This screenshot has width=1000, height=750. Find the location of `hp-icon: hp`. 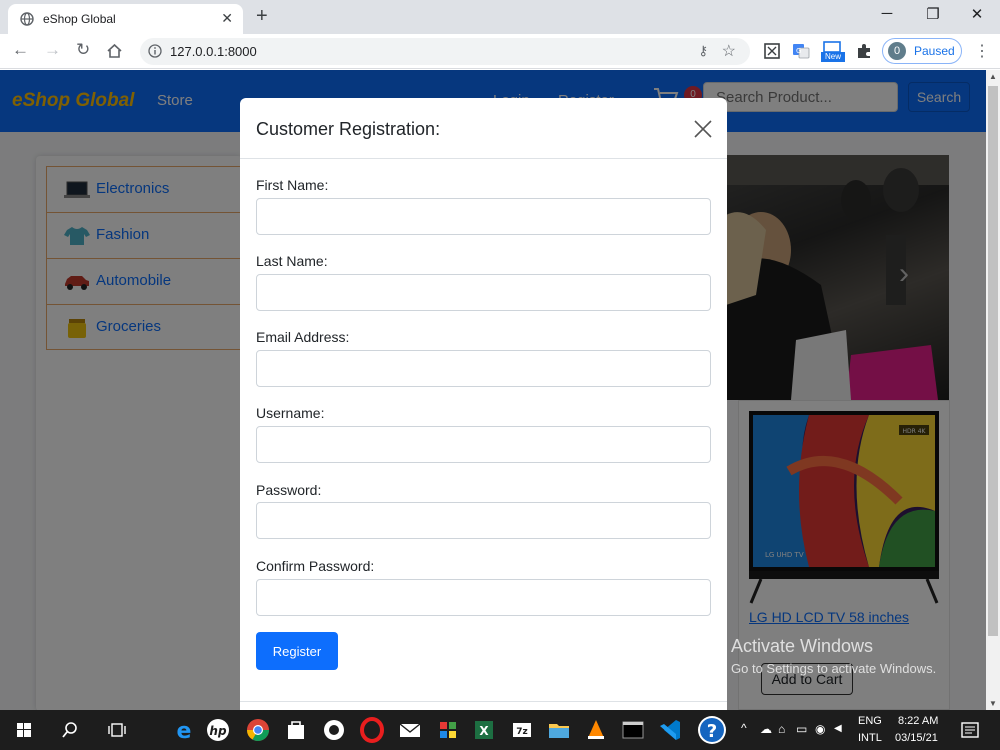

hp-icon: hp is located at coordinates (218, 730).